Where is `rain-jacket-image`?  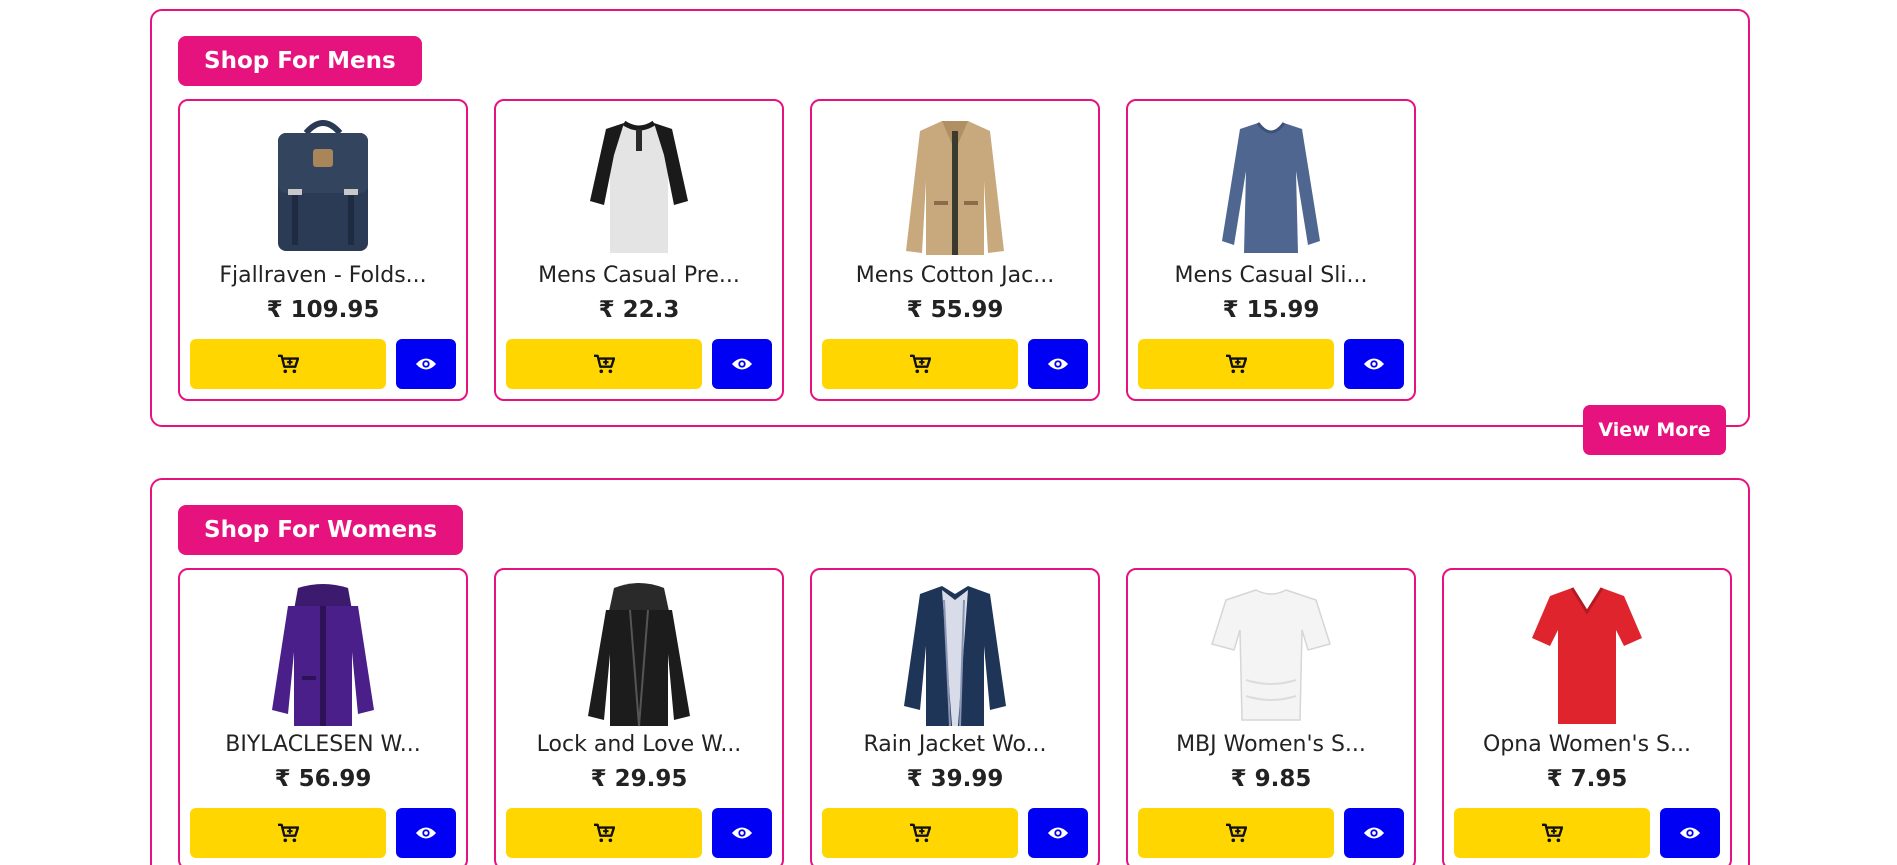
rain-jacket-image is located at coordinates (955, 656).